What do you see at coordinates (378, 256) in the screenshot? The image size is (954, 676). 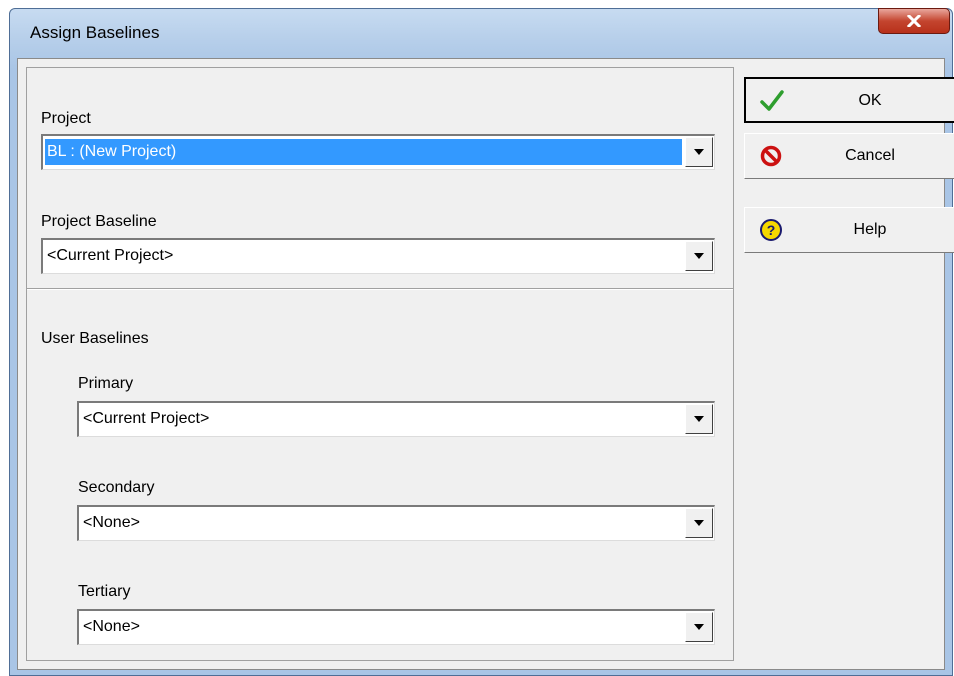 I see `project-baseline-combo: <Current Project>` at bounding box center [378, 256].